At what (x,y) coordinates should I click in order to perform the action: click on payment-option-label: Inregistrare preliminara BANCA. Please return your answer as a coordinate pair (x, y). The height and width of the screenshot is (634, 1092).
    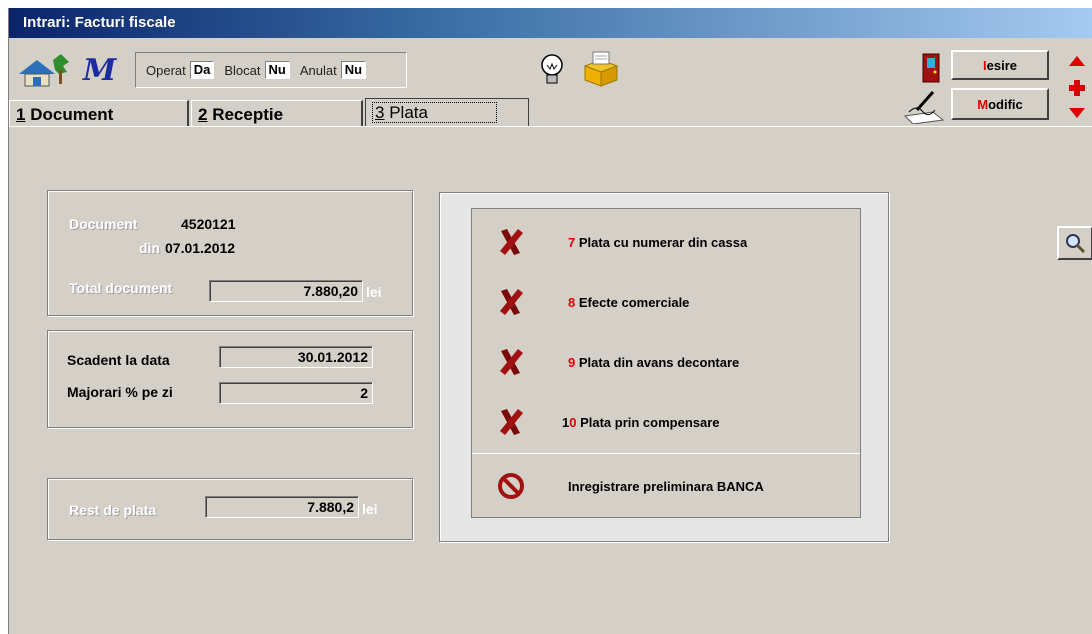
    Looking at the image, I should click on (666, 486).